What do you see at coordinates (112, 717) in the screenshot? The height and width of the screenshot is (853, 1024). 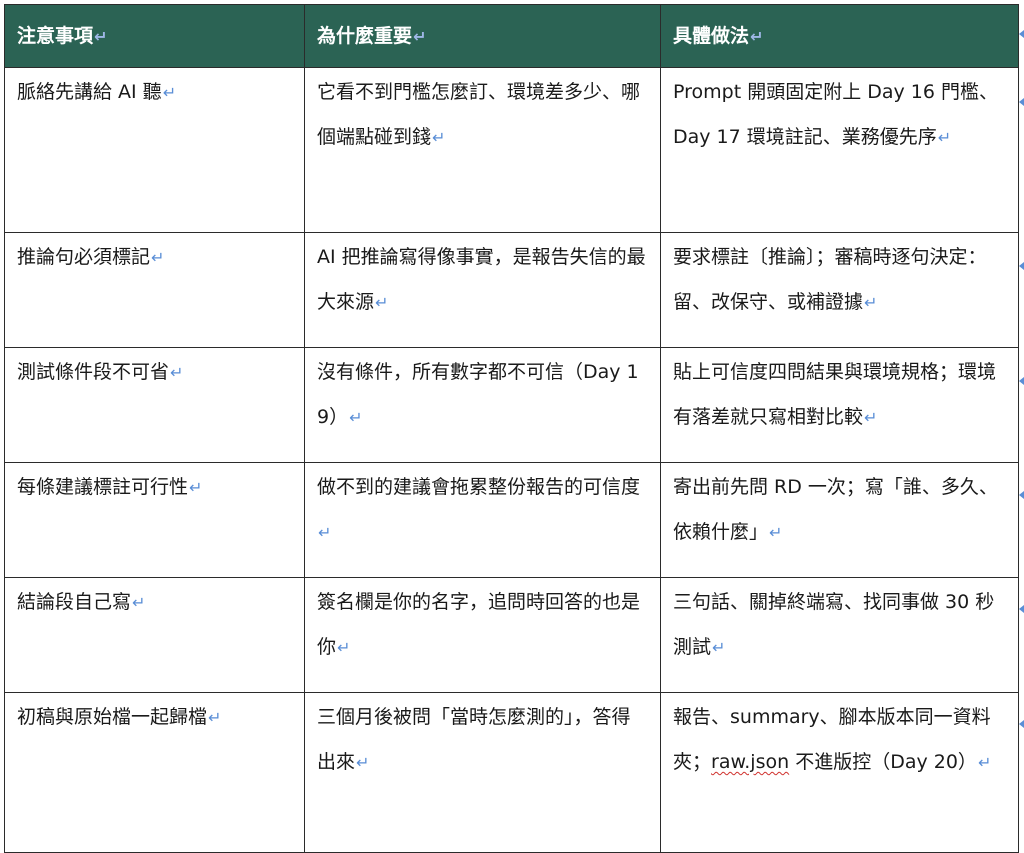 I see `cell-text: 初稿與原始檔一起歸檔` at bounding box center [112, 717].